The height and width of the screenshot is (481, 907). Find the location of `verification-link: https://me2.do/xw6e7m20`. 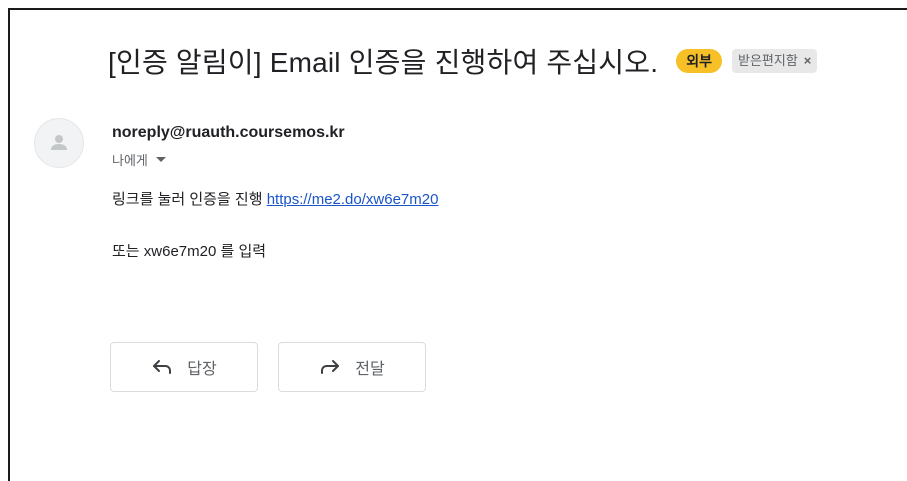

verification-link: https://me2.do/xw6e7m20 is located at coordinates (353, 199).